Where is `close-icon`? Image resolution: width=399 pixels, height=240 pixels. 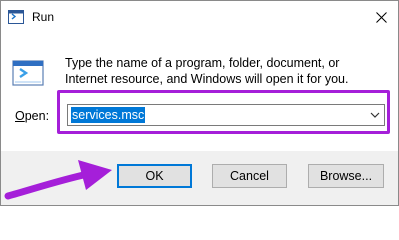
close-icon is located at coordinates (381, 17).